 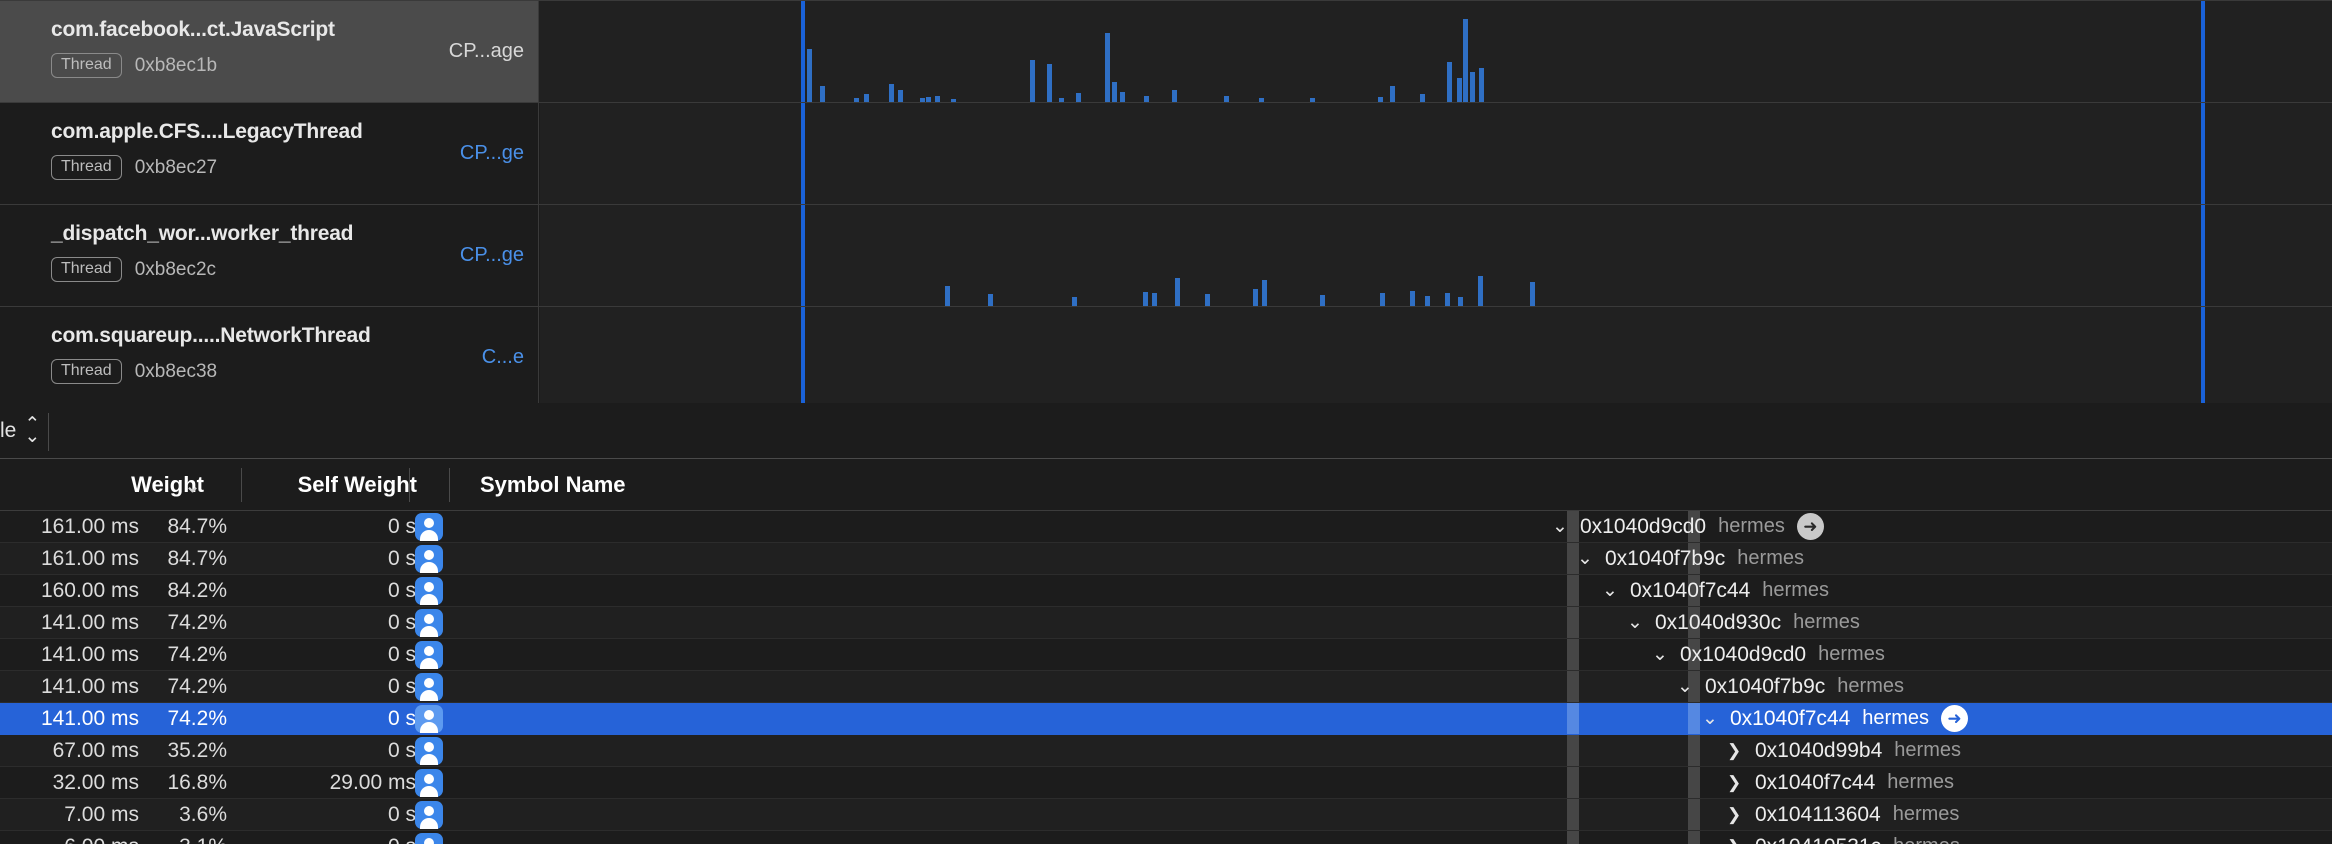 I want to click on table-row: 141.00 ms 74.2% 0 s ⌄ 0x1040f7b9c hermes, so click(x=1166, y=687).